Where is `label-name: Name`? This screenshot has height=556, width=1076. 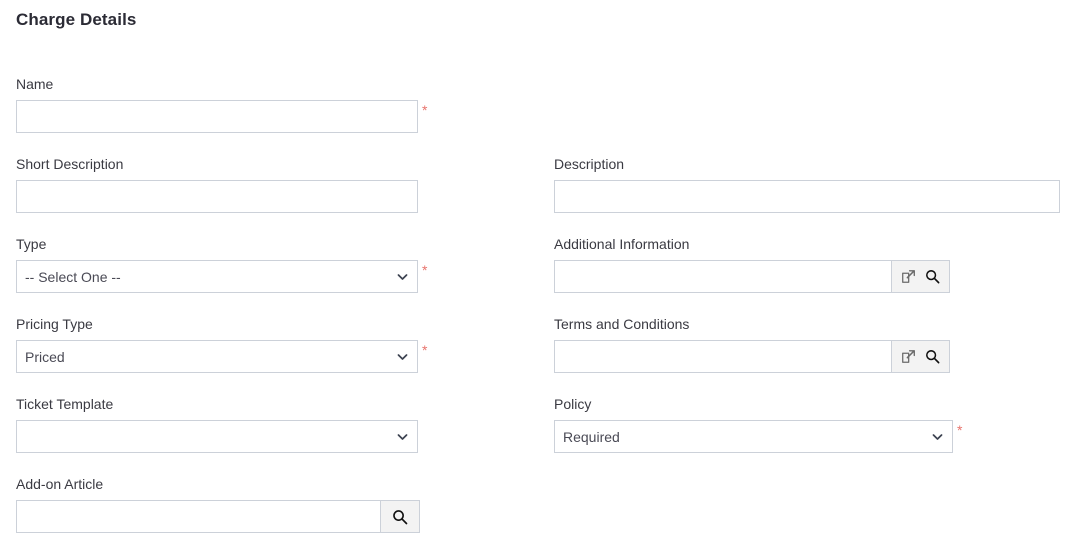 label-name: Name is located at coordinates (35, 84).